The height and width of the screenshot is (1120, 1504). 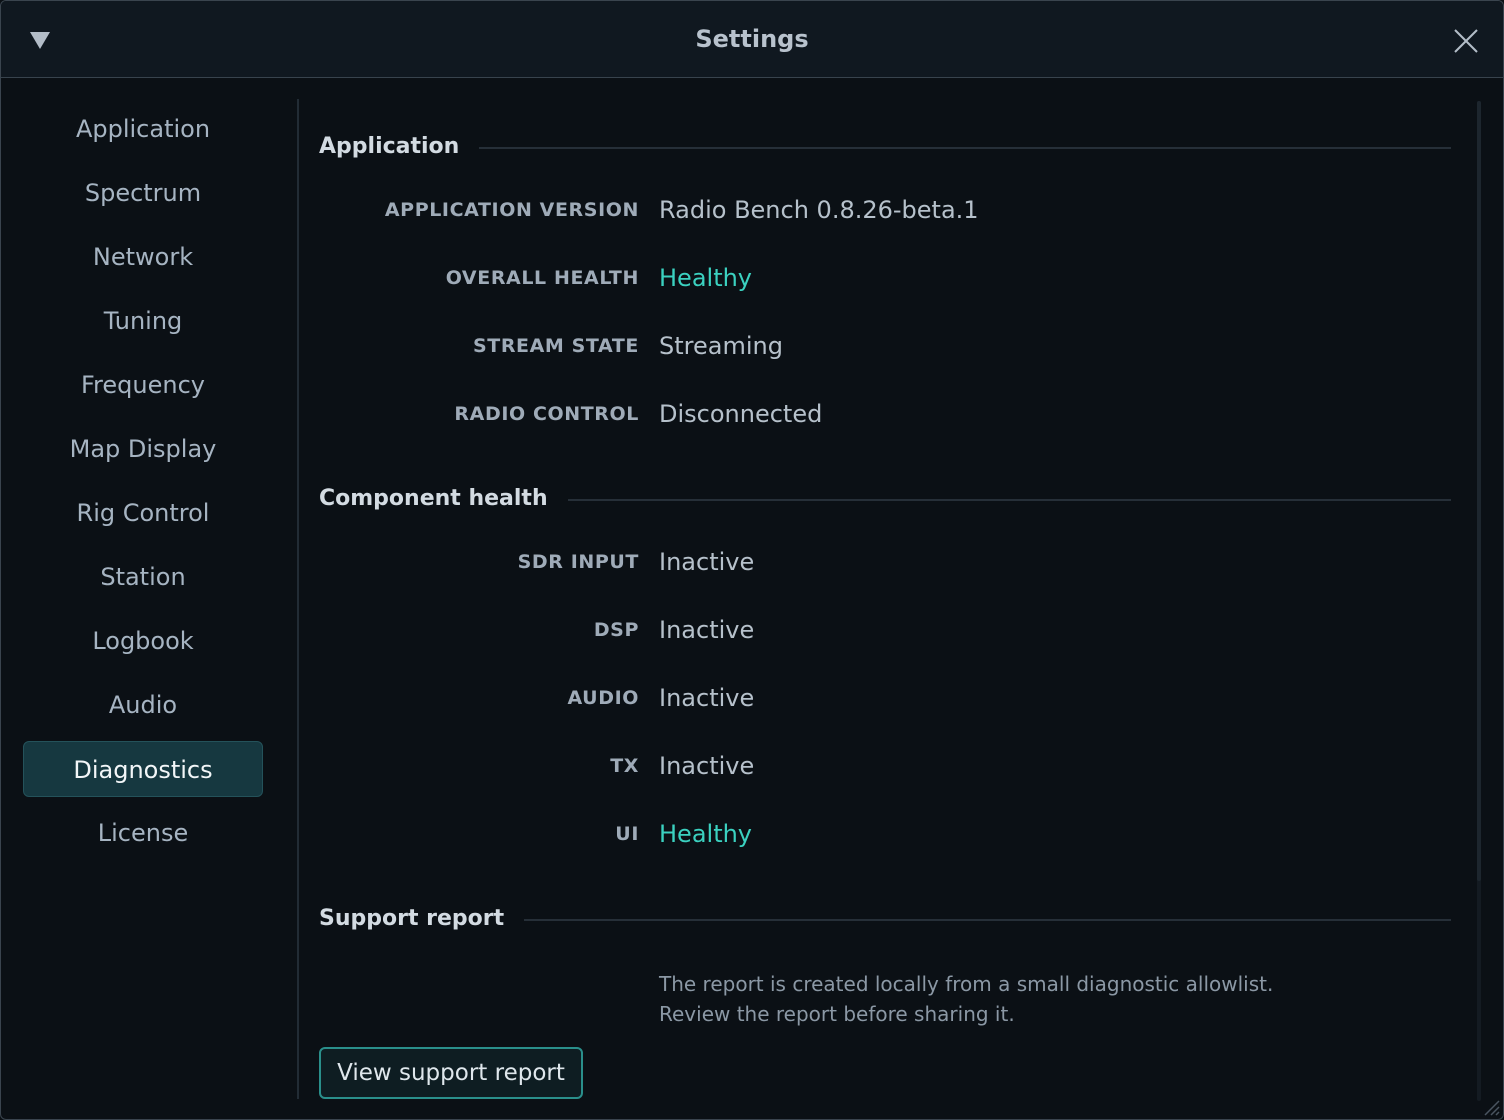 What do you see at coordinates (627, 834) in the screenshot?
I see `row-label: UI` at bounding box center [627, 834].